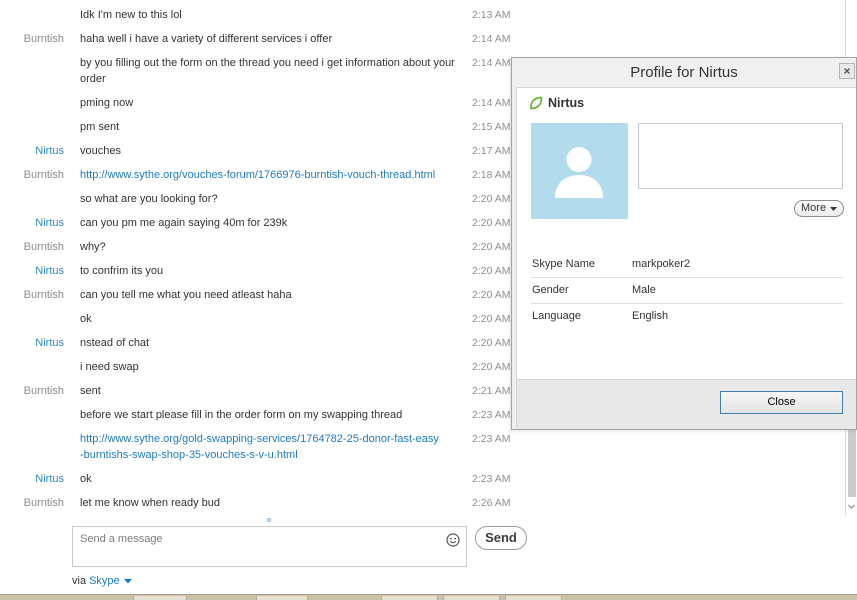 The width and height of the screenshot is (857, 600). What do you see at coordinates (122, 271) in the screenshot?
I see `message-text: to confrim its you` at bounding box center [122, 271].